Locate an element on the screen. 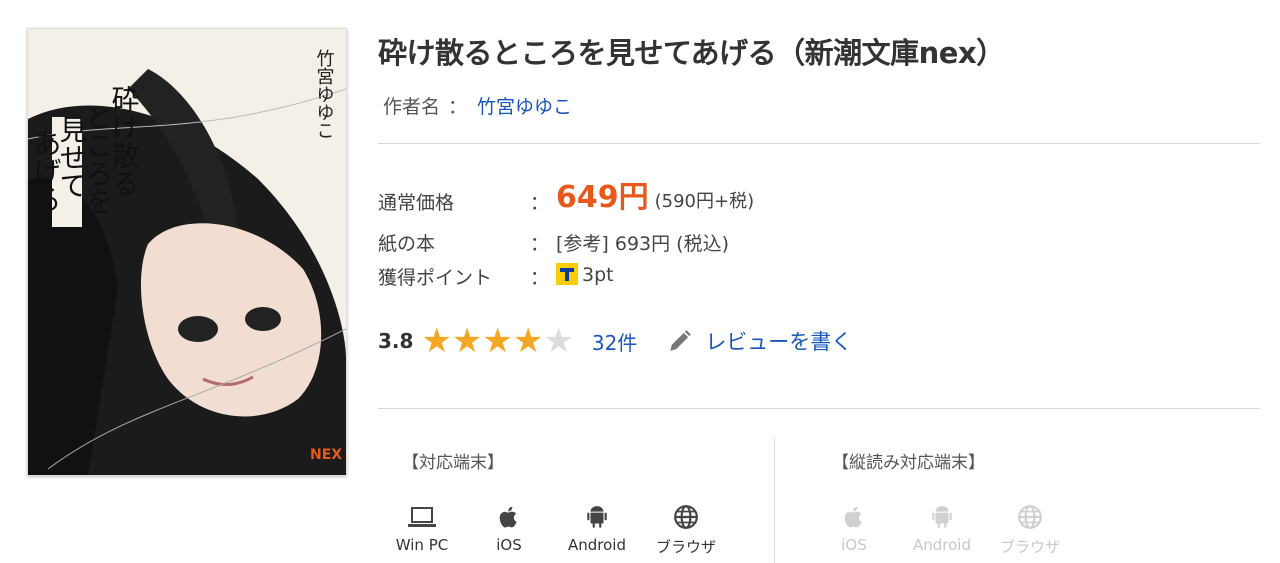  device-label: Win PC is located at coordinates (422, 545).